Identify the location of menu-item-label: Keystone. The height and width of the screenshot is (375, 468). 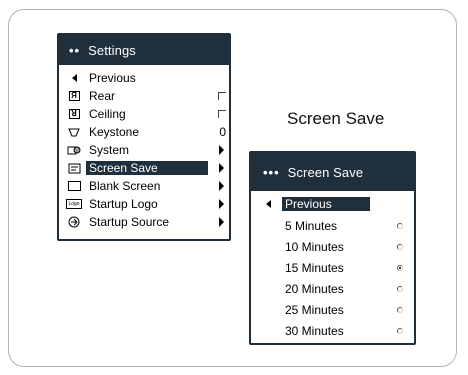
(114, 132).